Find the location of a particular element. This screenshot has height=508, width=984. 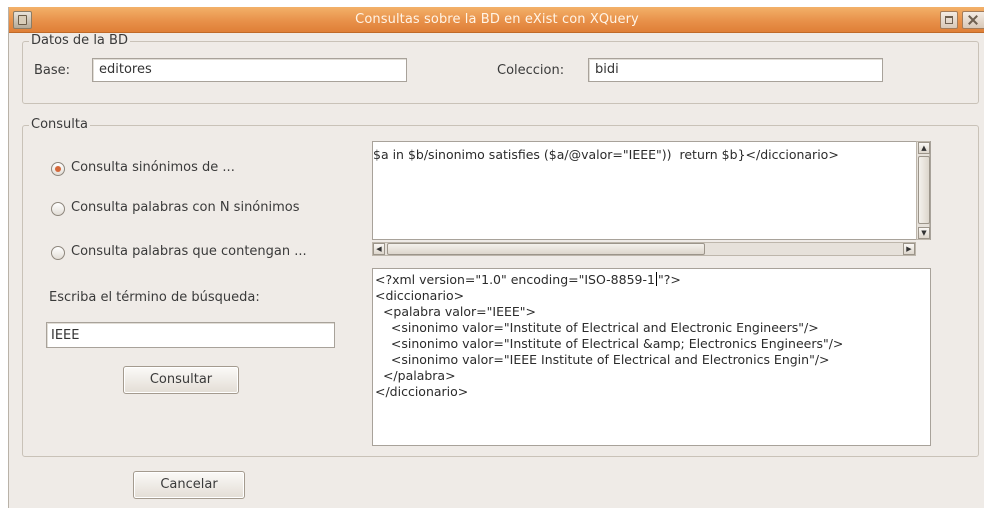

coleccion-label: Coleccion: is located at coordinates (531, 70).